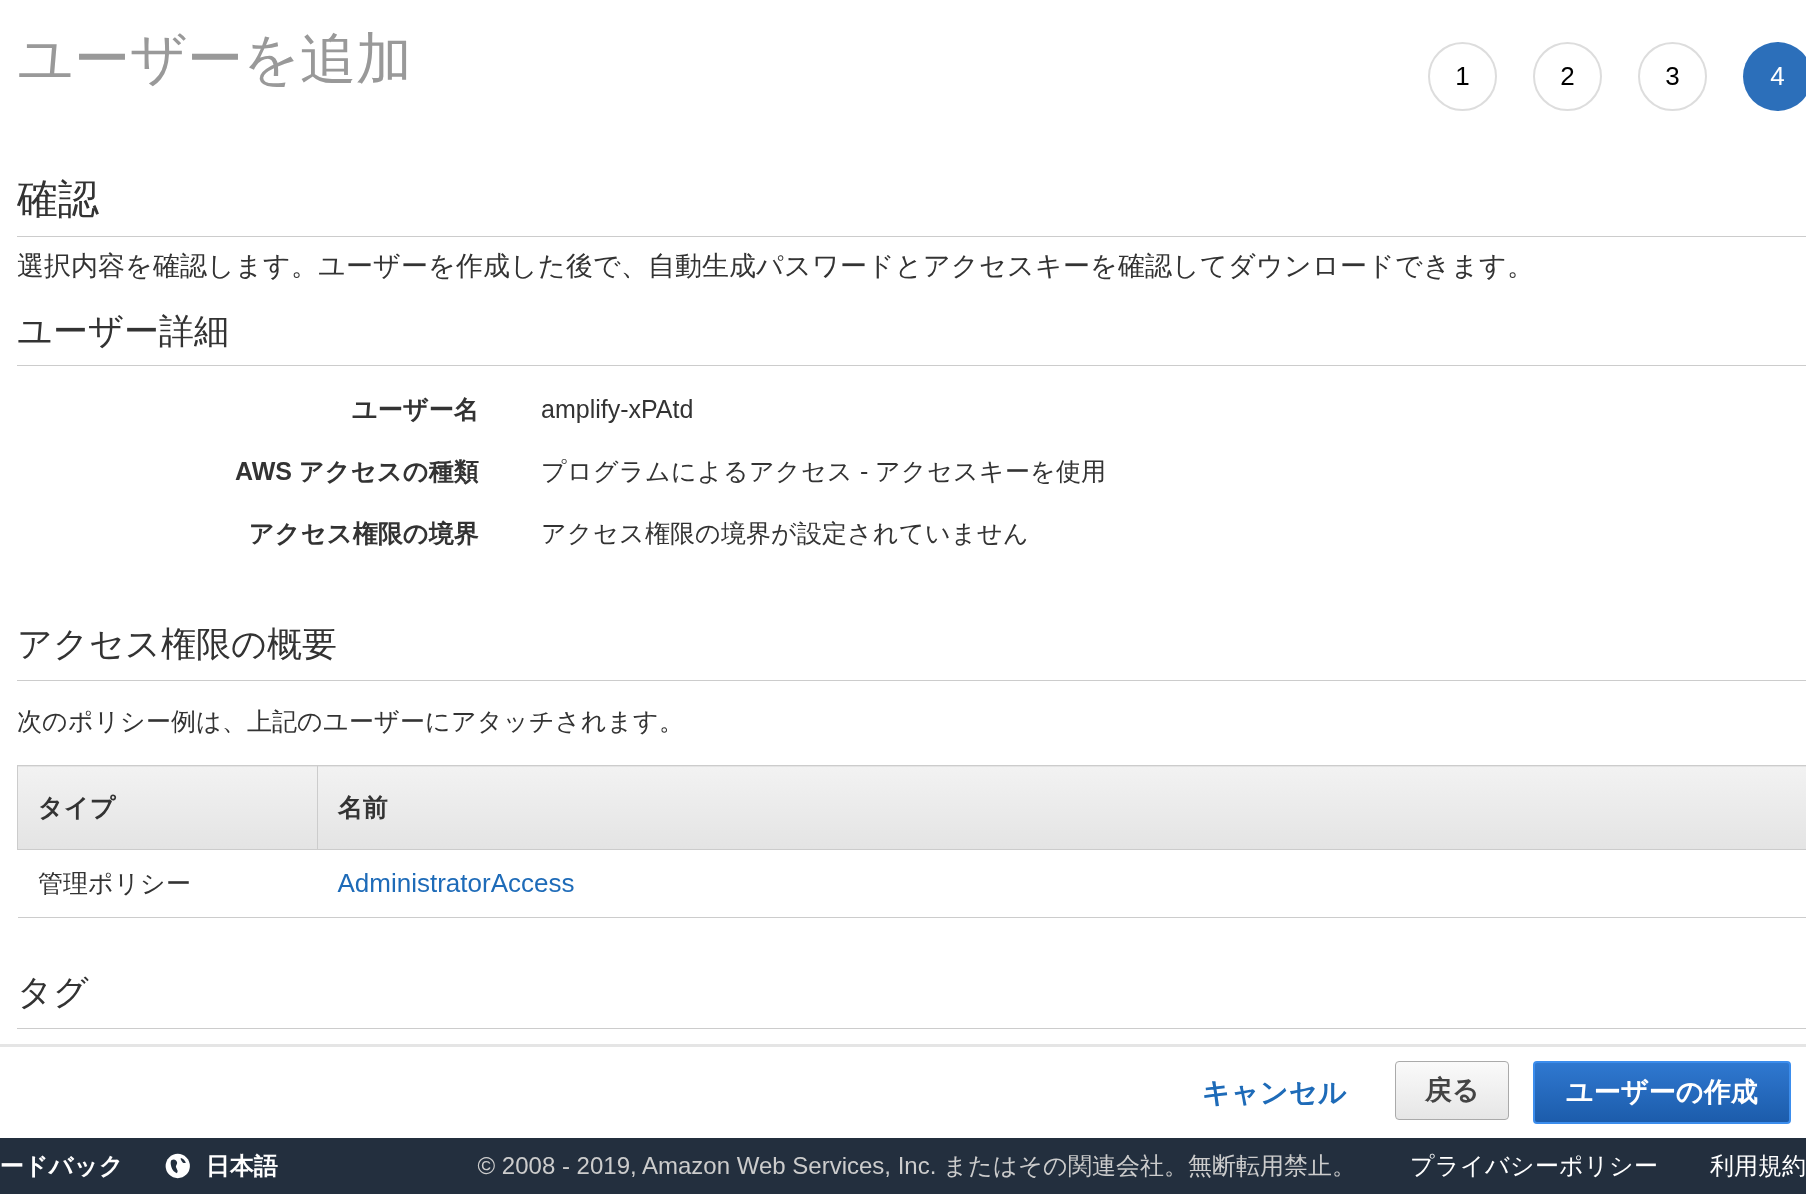 This screenshot has width=1806, height=1194. I want to click on step-indicator: 3, so click(1672, 76).